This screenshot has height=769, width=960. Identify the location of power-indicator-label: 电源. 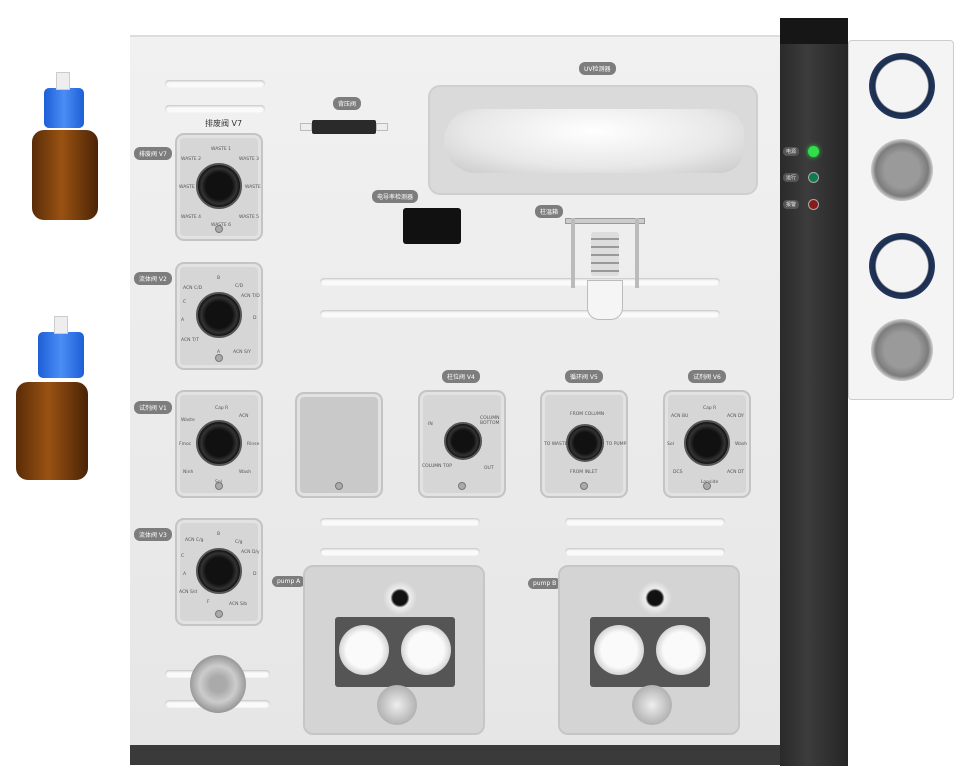
(791, 151).